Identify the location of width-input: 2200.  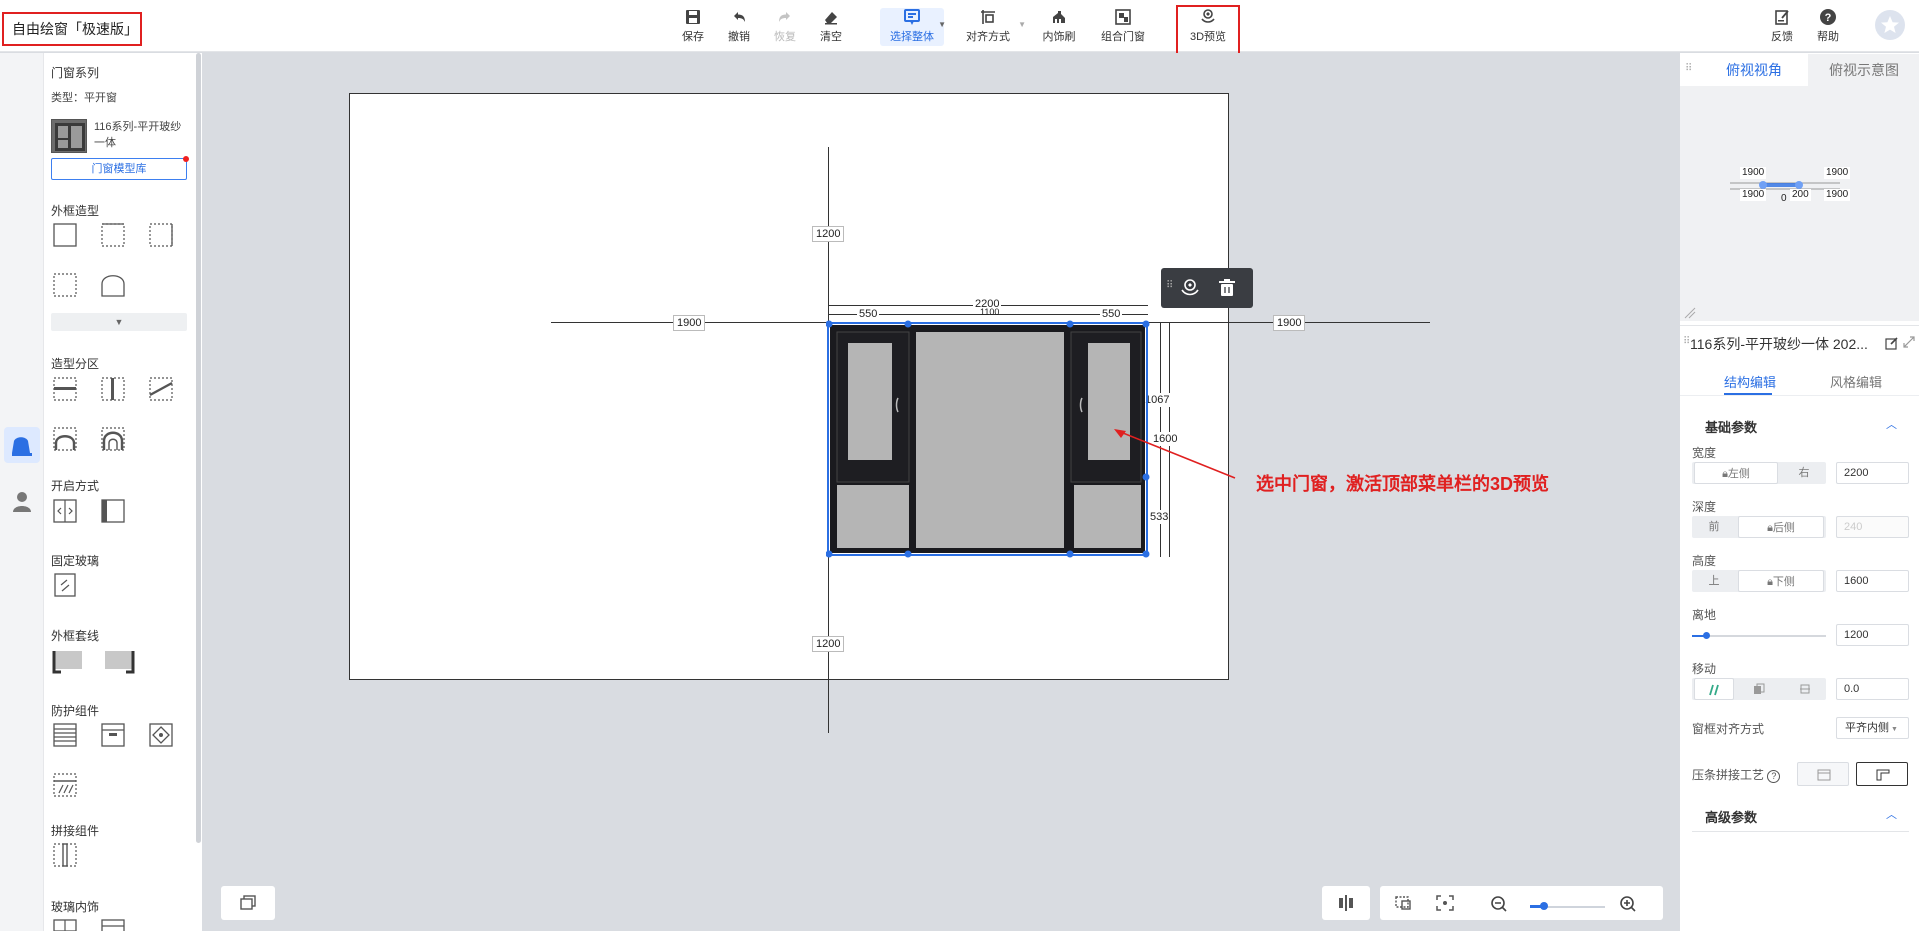
(1872, 473).